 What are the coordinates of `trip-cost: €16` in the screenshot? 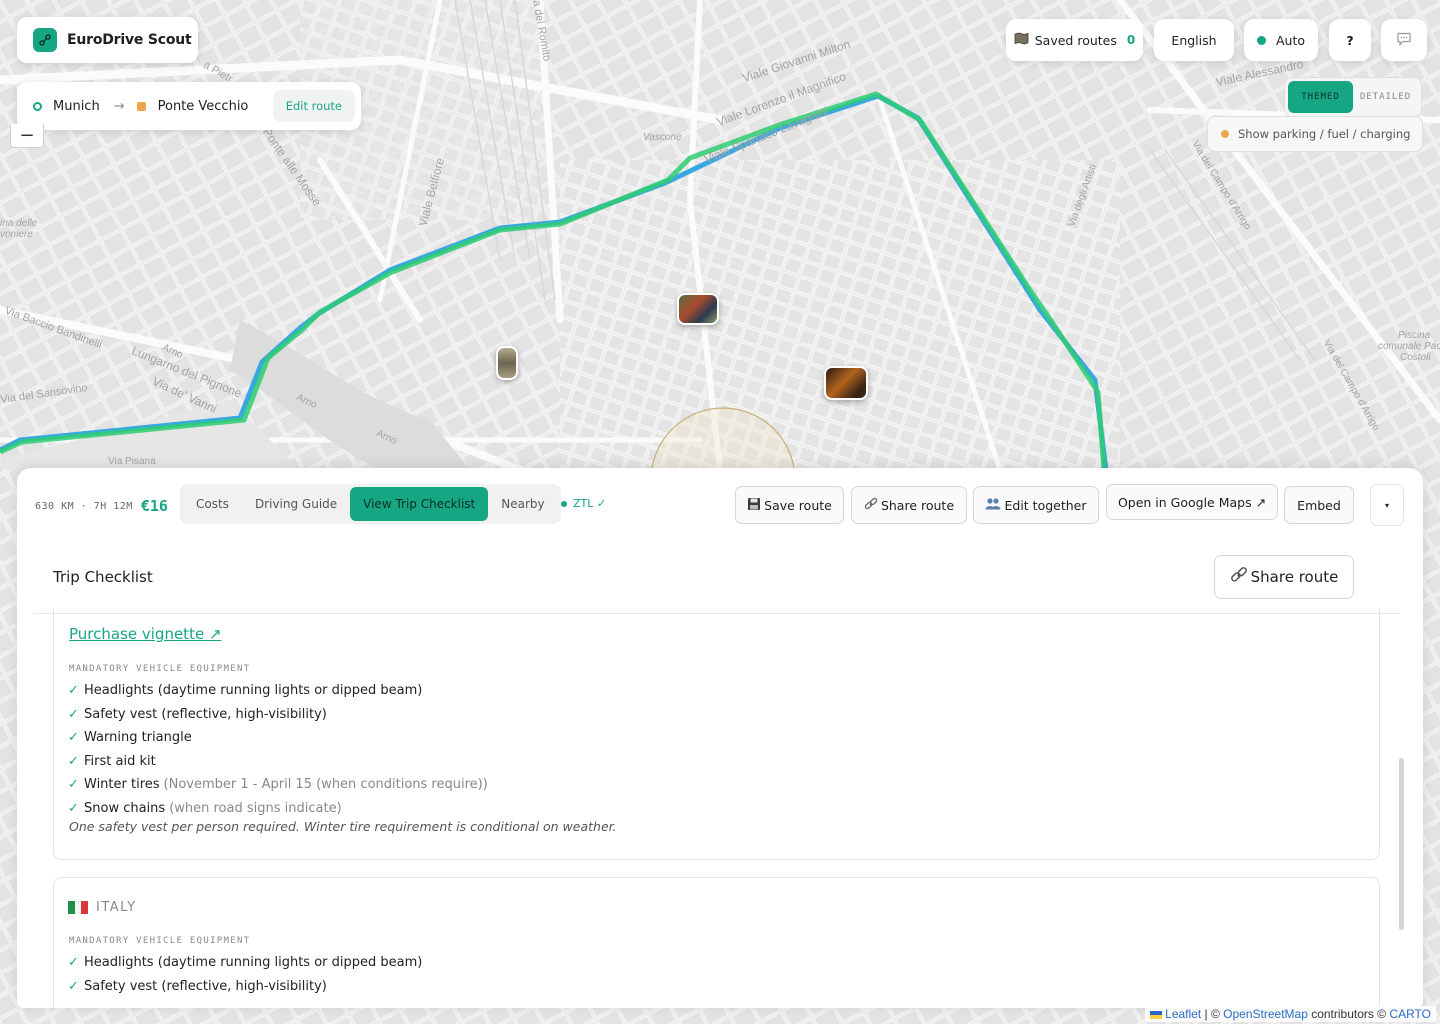 It's located at (154, 506).